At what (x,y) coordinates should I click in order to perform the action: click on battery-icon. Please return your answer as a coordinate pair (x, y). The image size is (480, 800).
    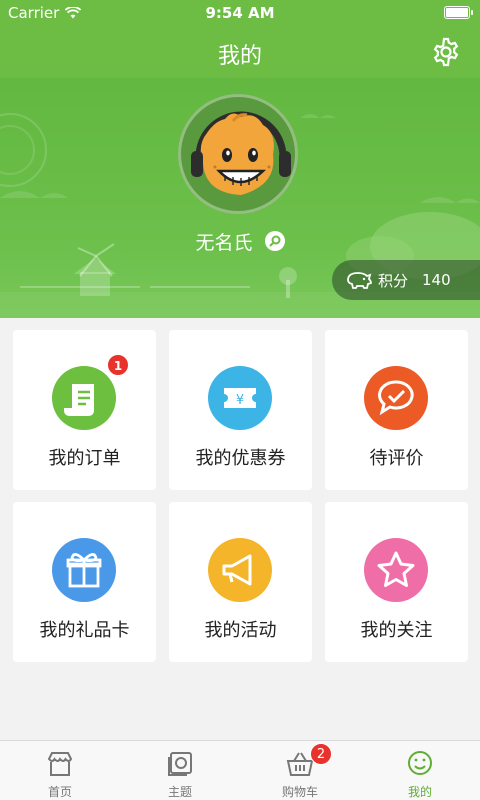
    Looking at the image, I should click on (458, 12).